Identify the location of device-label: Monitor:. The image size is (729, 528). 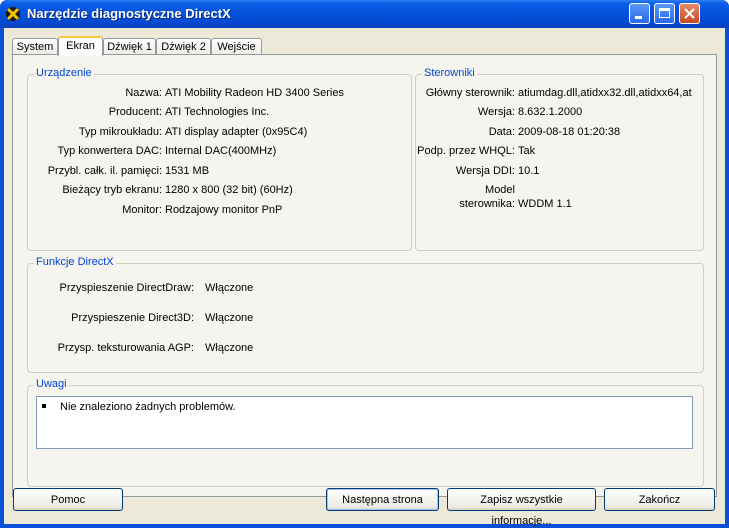
(142, 210).